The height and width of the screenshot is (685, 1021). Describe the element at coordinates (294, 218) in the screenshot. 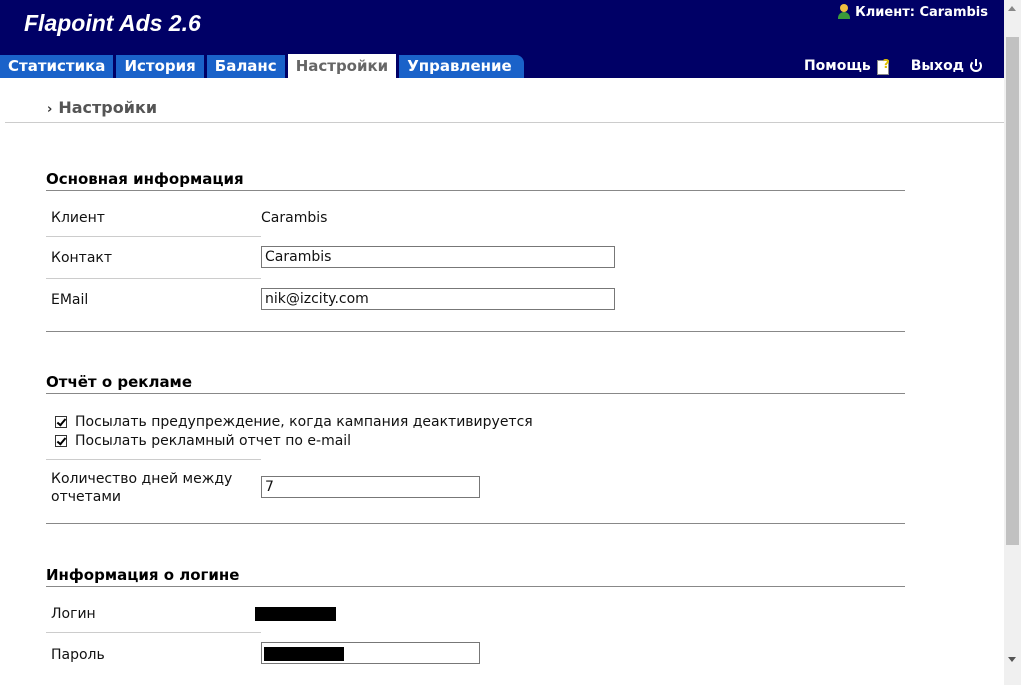

I see `client-value: Carambis` at that location.